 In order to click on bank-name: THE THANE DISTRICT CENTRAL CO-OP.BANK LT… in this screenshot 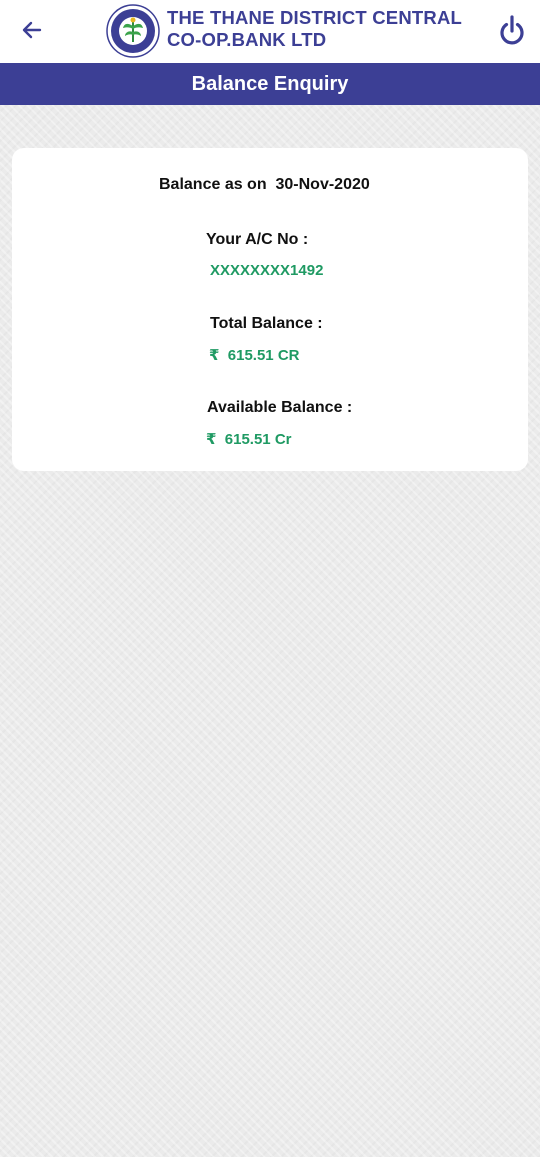, I will do `click(314, 29)`.